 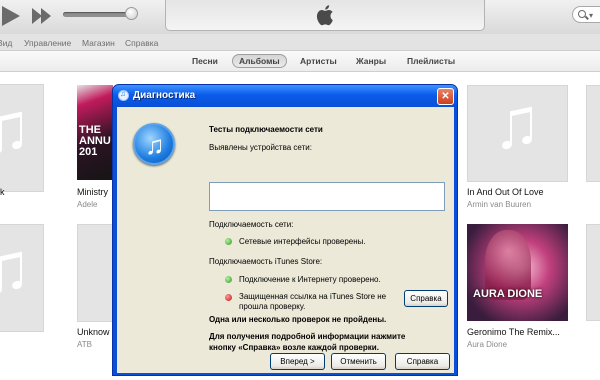 I want to click on view-tabs: Песни Альбомы Артисты Жанры Плейлисты, so click(x=300, y=61).